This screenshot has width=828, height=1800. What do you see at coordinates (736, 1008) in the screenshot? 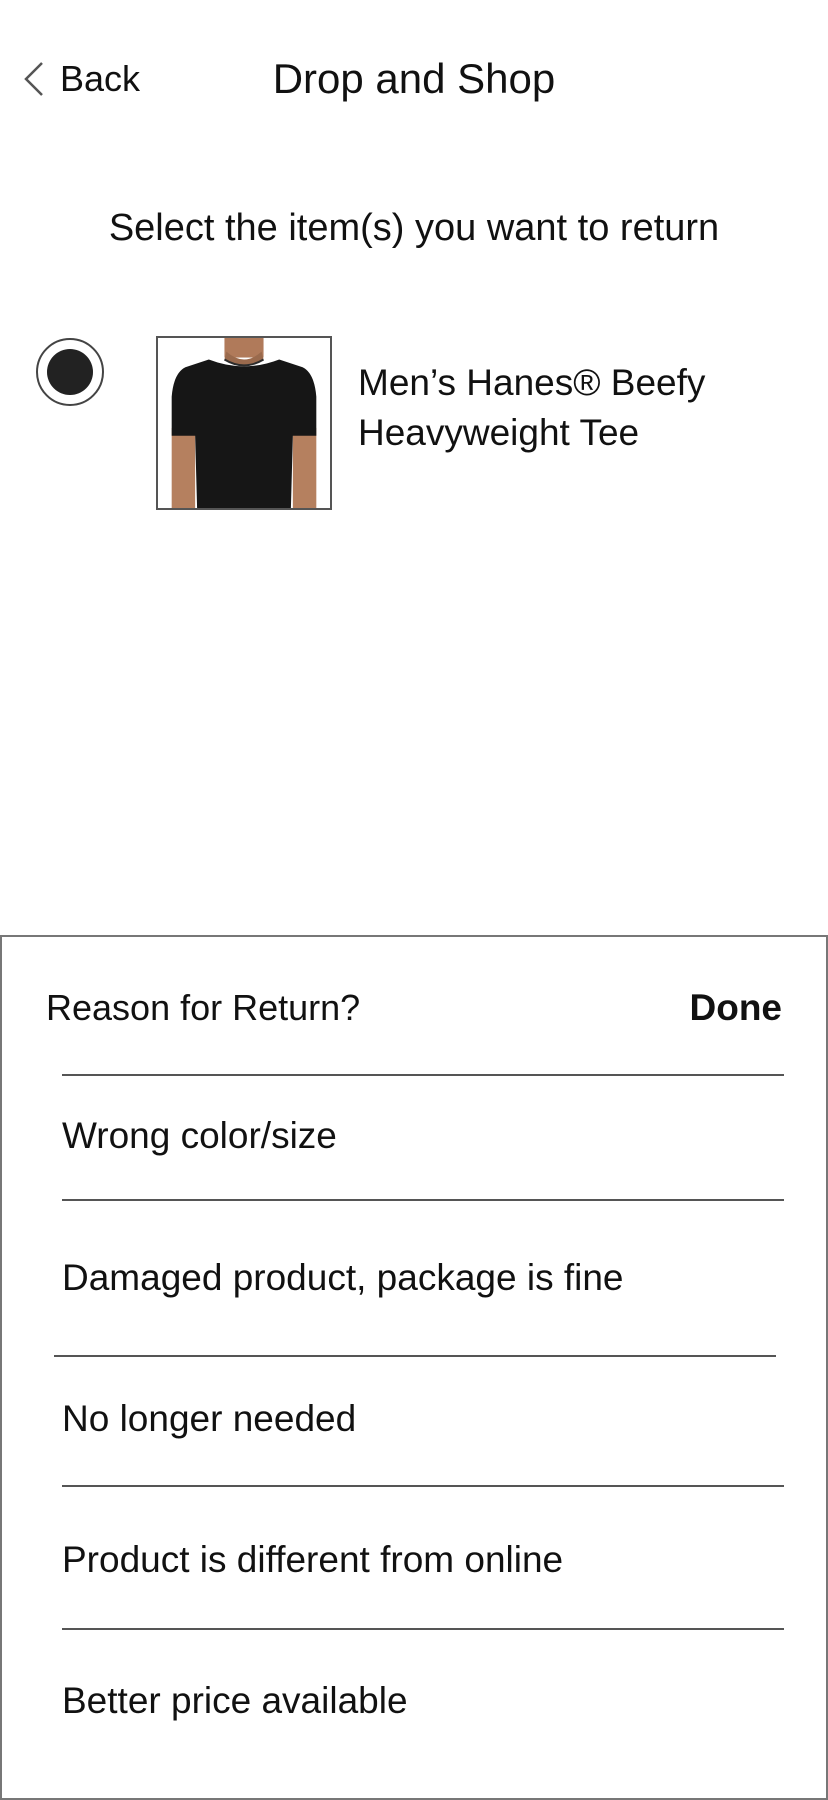
I see `done-button: Done` at bounding box center [736, 1008].